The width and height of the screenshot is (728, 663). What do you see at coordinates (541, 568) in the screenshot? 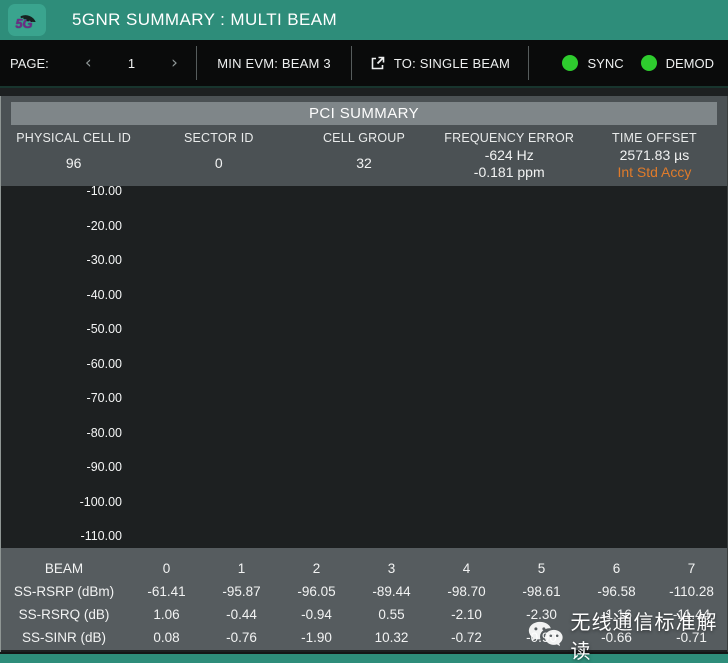
I see `table-cell: 5` at bounding box center [541, 568].